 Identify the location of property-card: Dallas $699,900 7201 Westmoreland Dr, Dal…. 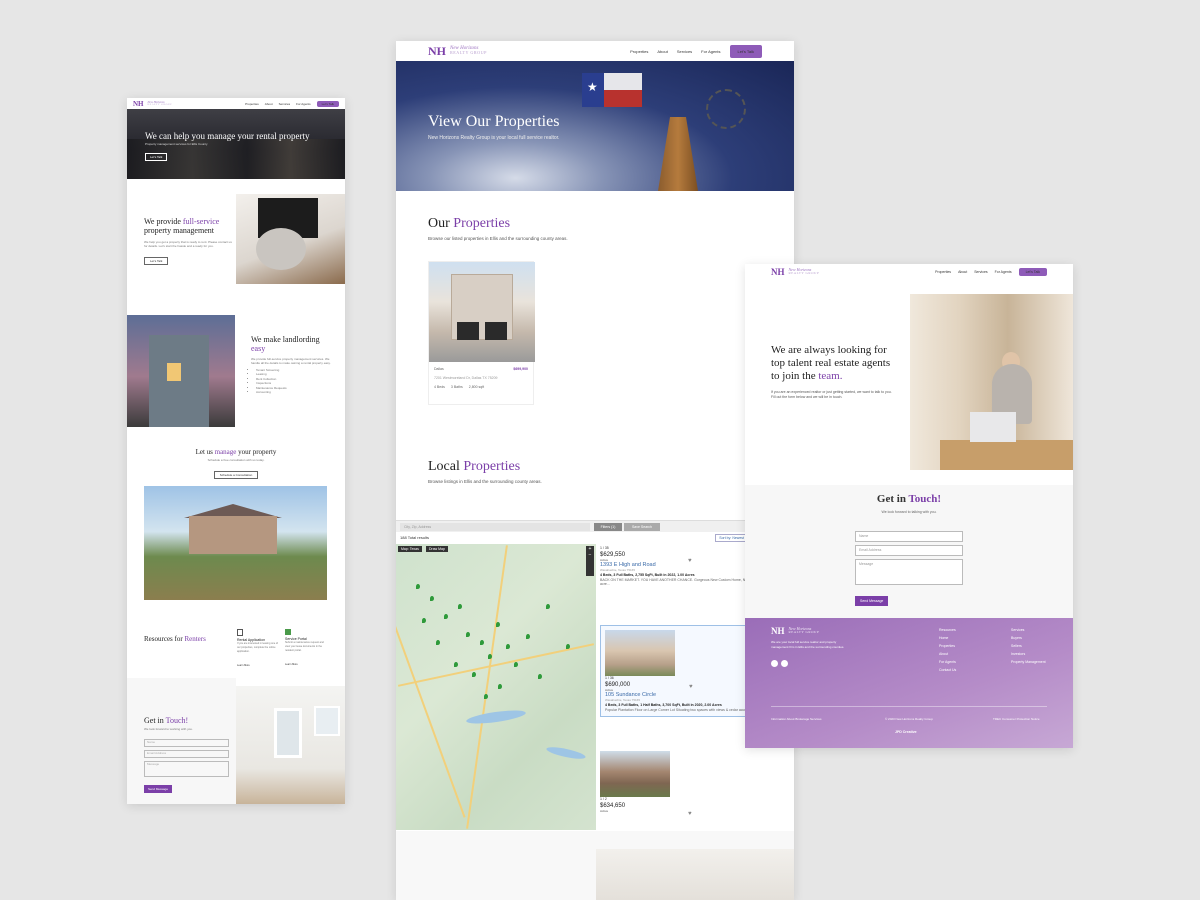
(481, 333).